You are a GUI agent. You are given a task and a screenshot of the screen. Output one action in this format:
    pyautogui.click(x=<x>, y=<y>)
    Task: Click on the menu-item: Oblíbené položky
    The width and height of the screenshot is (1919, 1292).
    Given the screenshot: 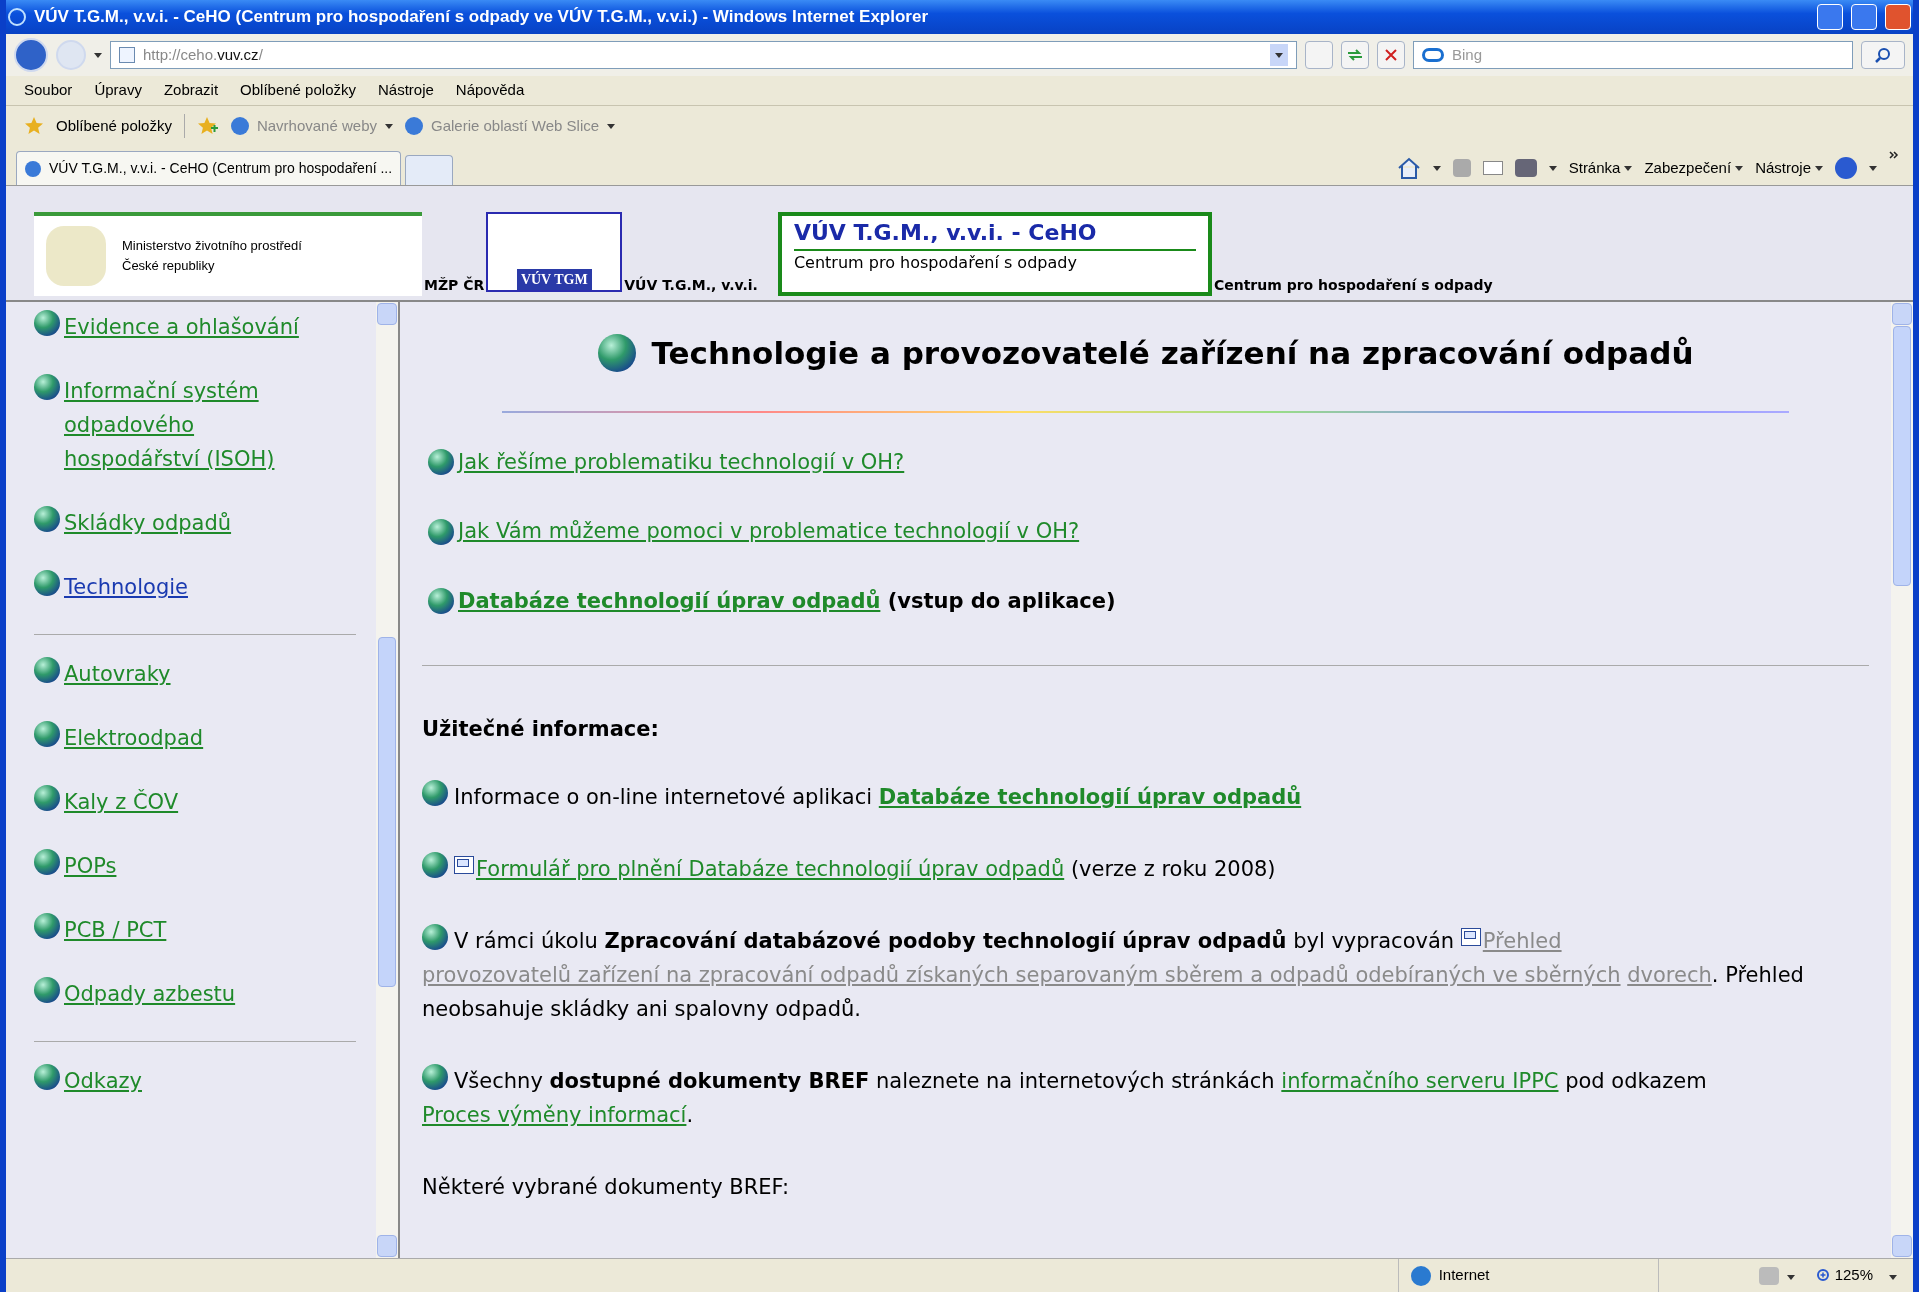 What is the action you would take?
    pyautogui.click(x=298, y=90)
    